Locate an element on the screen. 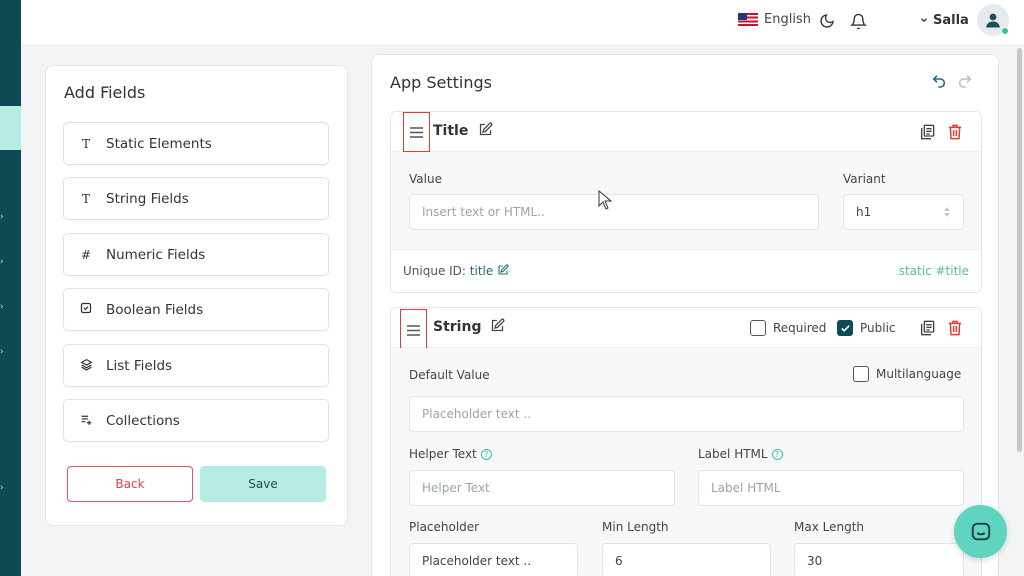 The width and height of the screenshot is (1024, 576). add-fields-title: Add Fields is located at coordinates (105, 92).